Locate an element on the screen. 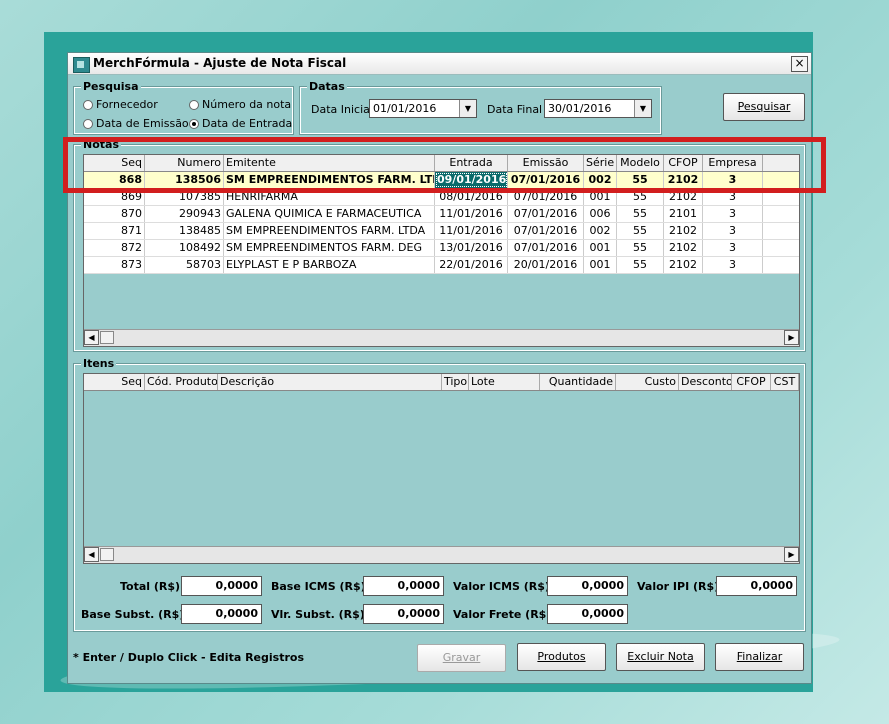 The height and width of the screenshot is (724, 889). data-inicial-value: 01/01/2016 is located at coordinates (405, 108).